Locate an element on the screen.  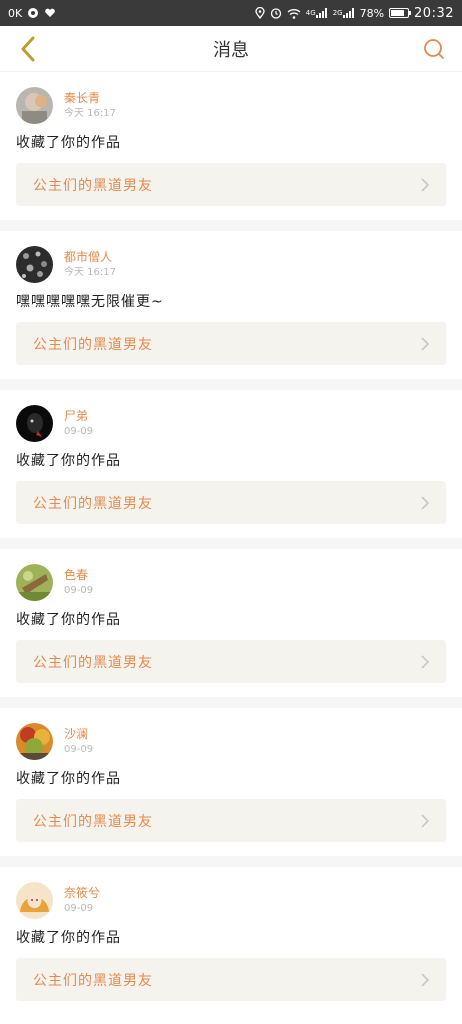
user-meta: 尸弟 09-09 is located at coordinates (78, 423).